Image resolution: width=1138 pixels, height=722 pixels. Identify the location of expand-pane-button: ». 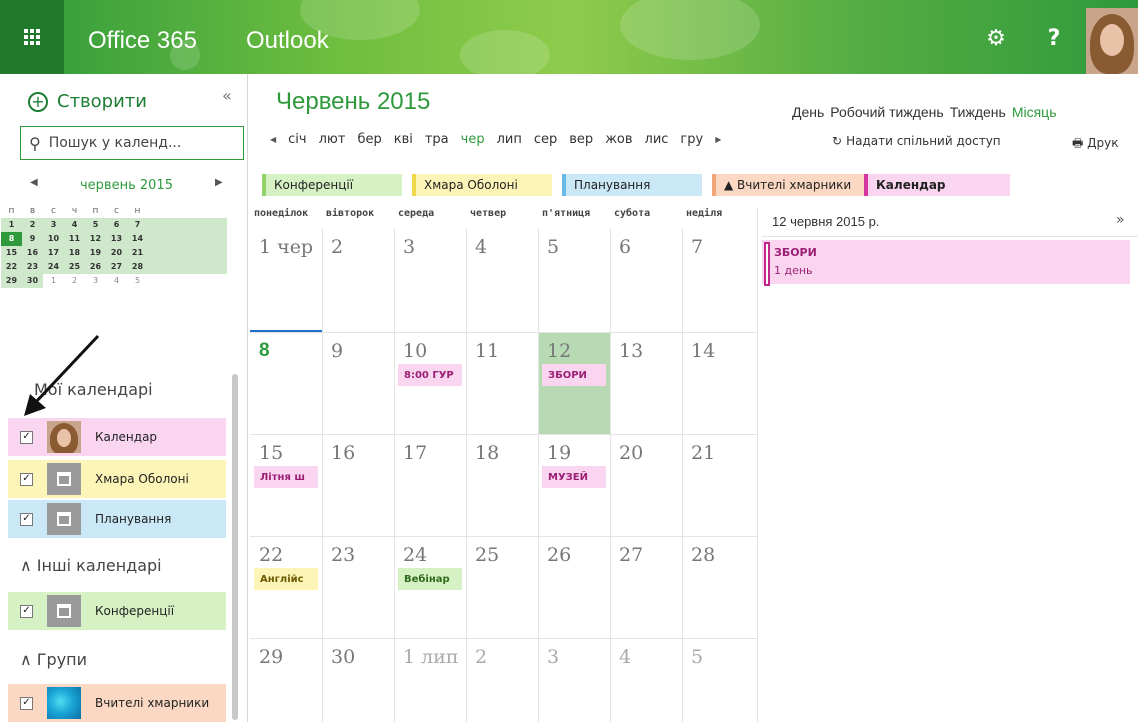
(1120, 220).